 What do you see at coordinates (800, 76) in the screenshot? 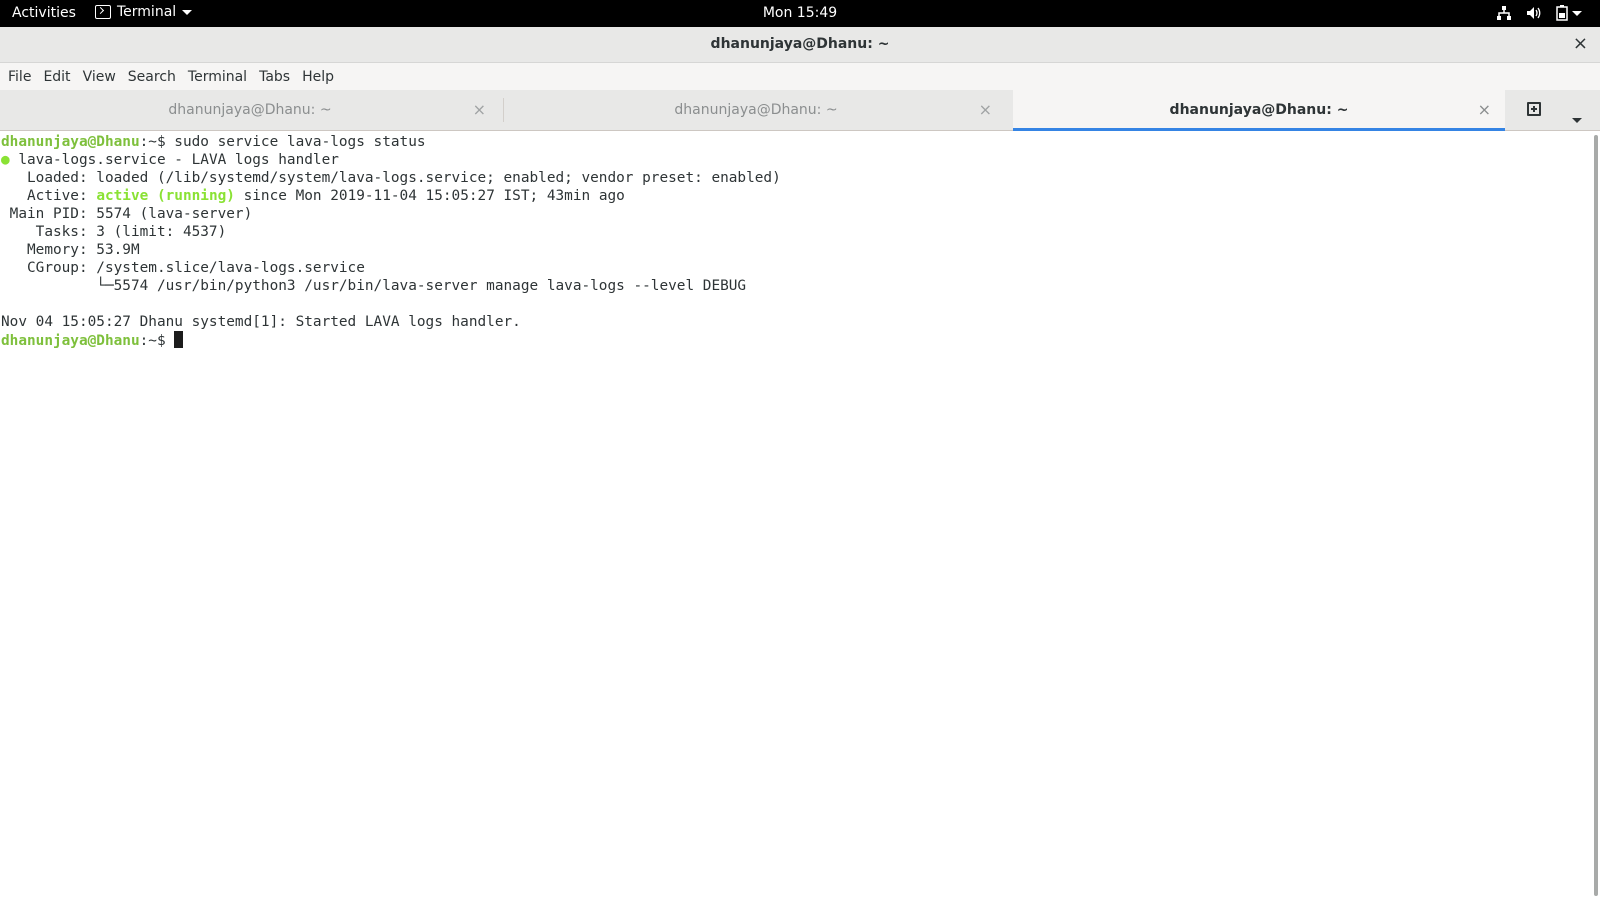
I see `menu-bar: File Edit View Search Terminal Tabs Help` at bounding box center [800, 76].